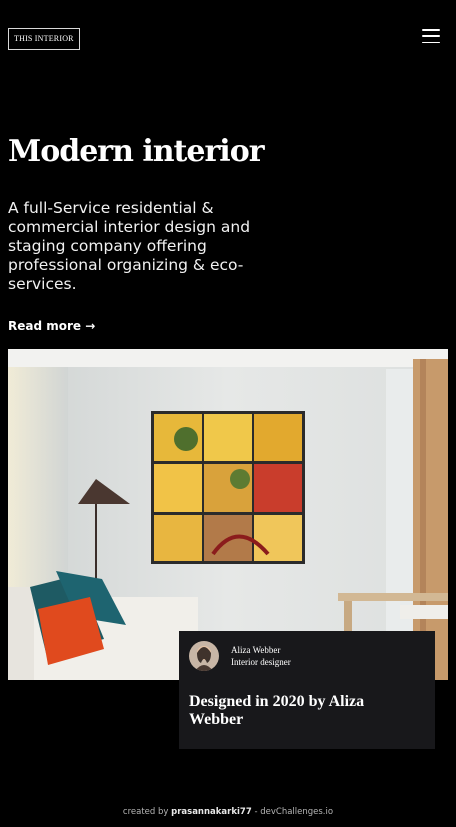 Image resolution: width=456 pixels, height=827 pixels. What do you see at coordinates (256, 650) in the screenshot?
I see `designer-name: Aliza Webber` at bounding box center [256, 650].